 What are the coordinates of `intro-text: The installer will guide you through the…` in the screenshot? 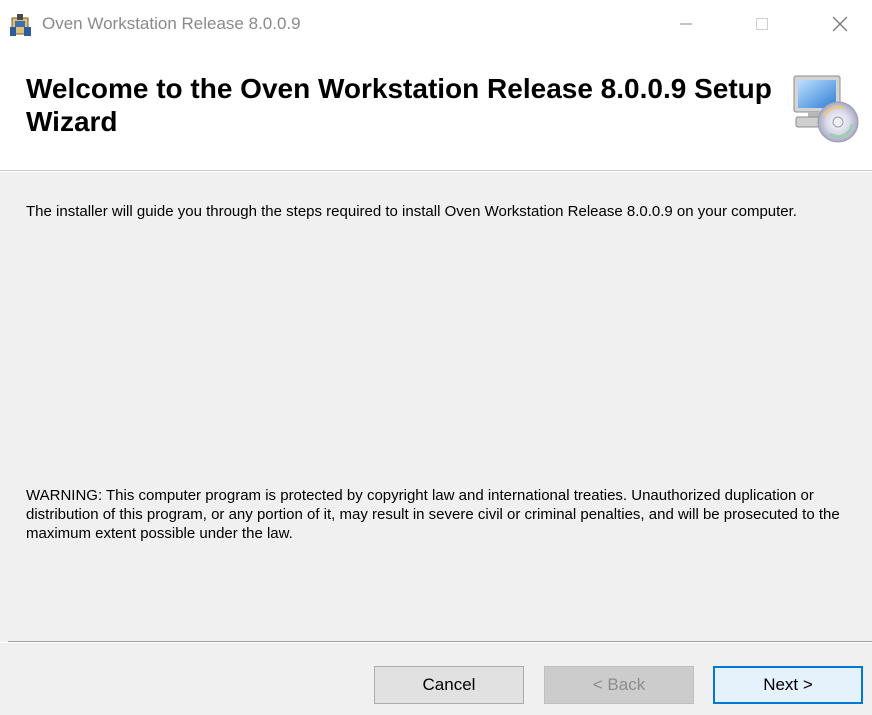 It's located at (411, 211).